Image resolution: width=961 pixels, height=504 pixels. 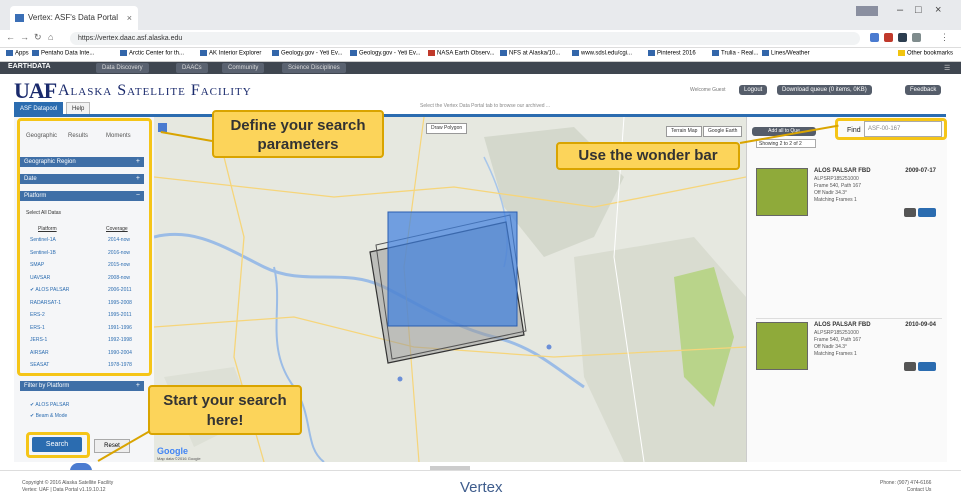 I want to click on favicon-icon, so click(x=19, y=18).